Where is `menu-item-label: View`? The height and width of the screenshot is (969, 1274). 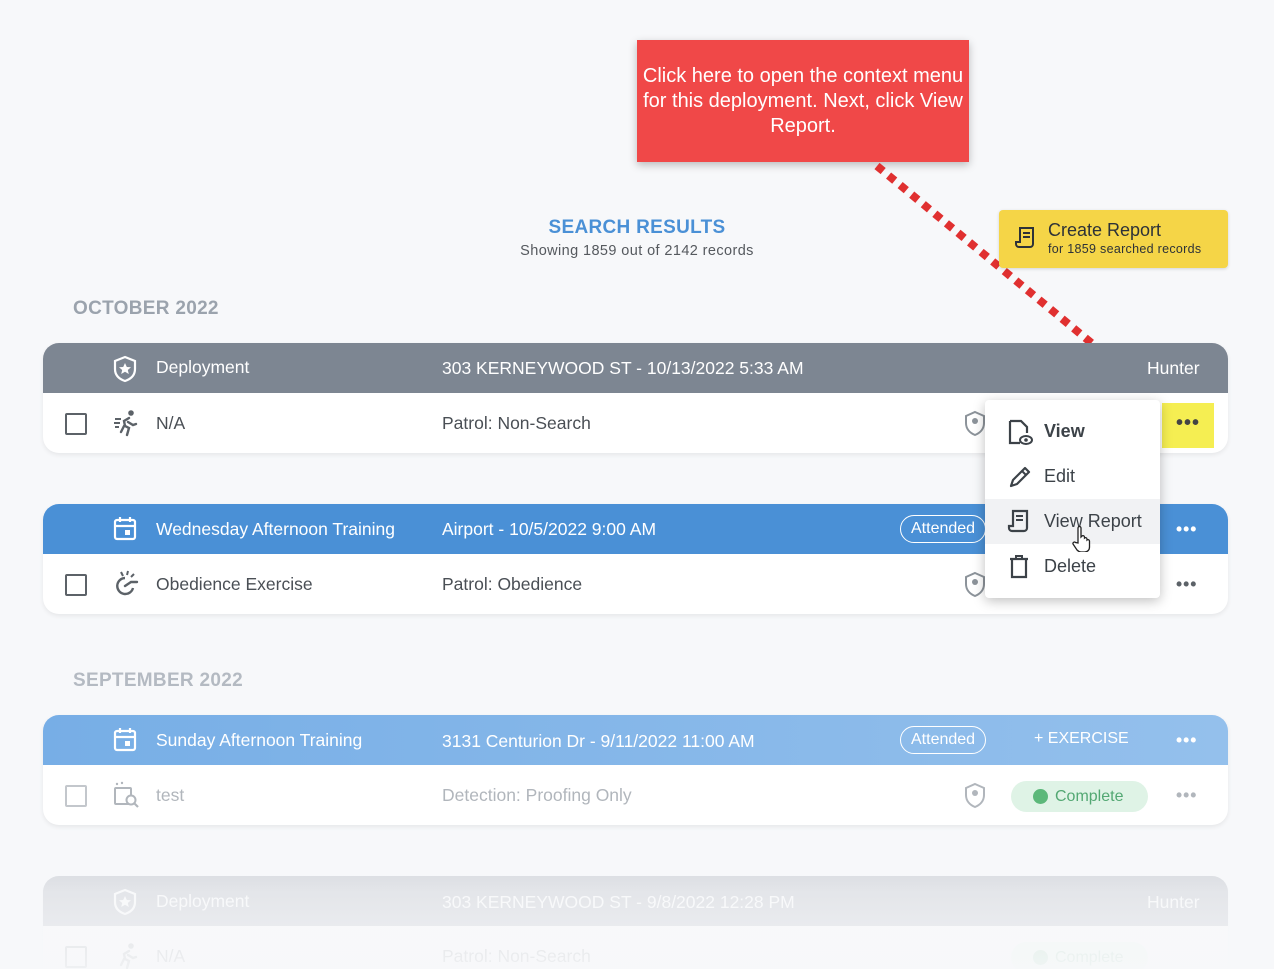 menu-item-label: View is located at coordinates (1064, 431).